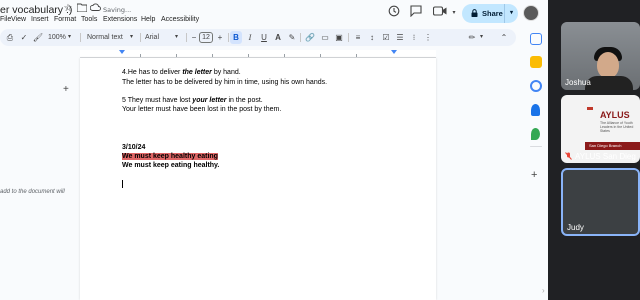 The height and width of the screenshot is (300, 640). Describe the element at coordinates (414, 37) in the screenshot. I see `numbered-list-icon: ⁝` at that location.